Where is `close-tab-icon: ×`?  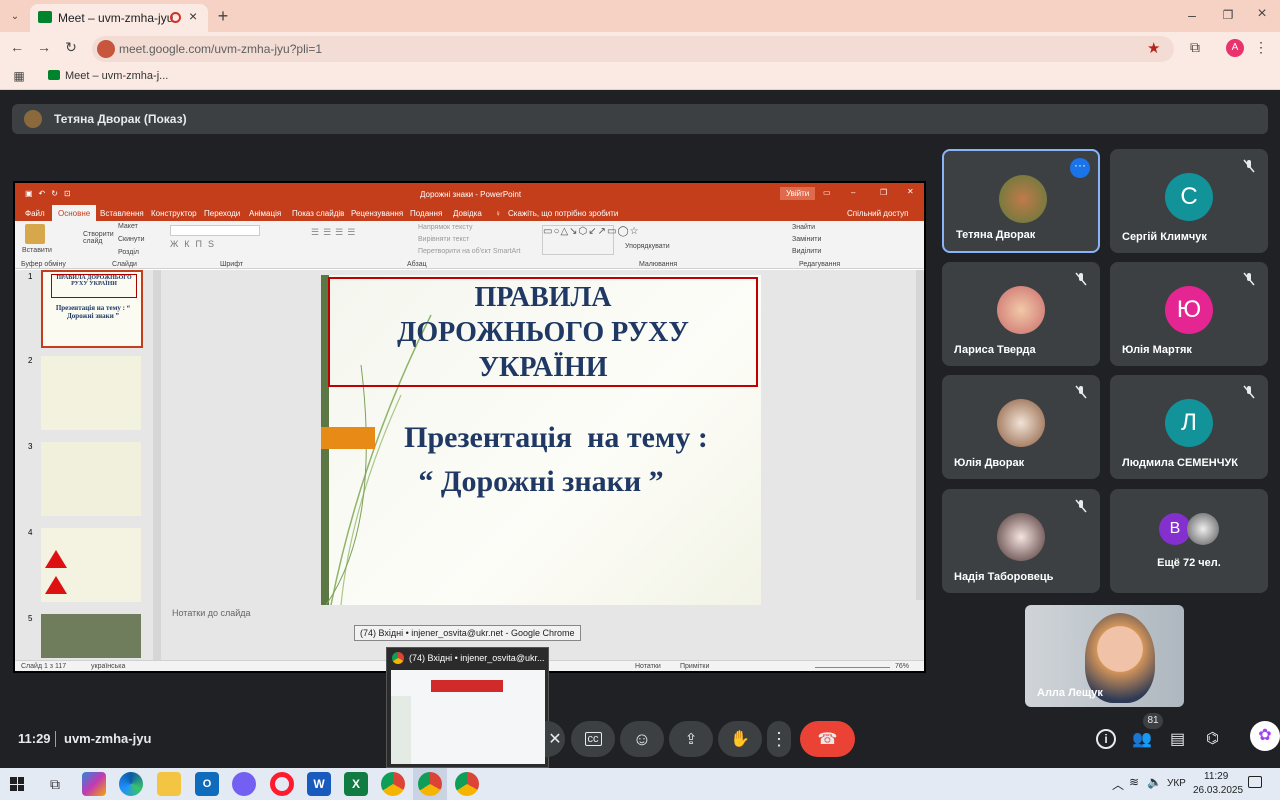 close-tab-icon: × is located at coordinates (193, 16).